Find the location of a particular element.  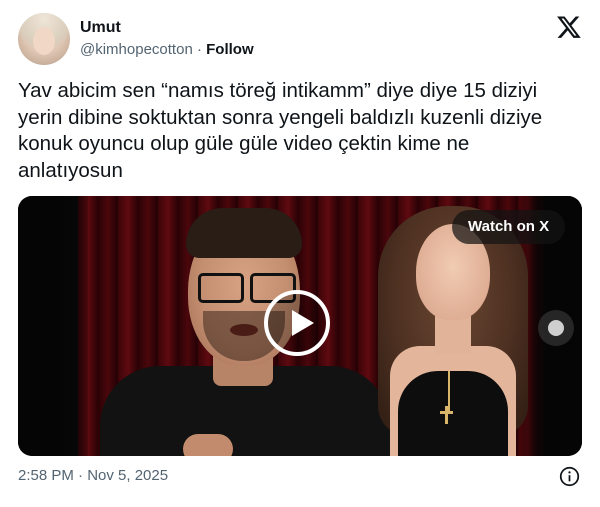

scrub-handle-knob is located at coordinates (556, 328).